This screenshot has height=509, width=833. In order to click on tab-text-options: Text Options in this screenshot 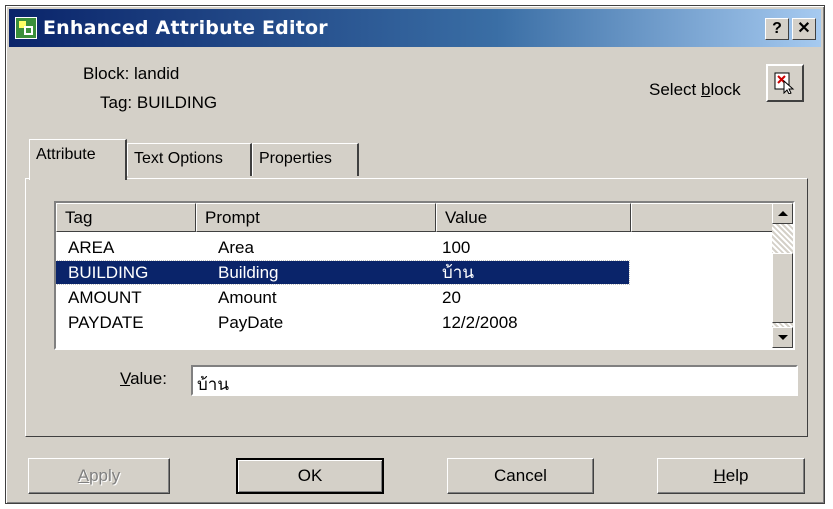, I will do `click(189, 159)`.